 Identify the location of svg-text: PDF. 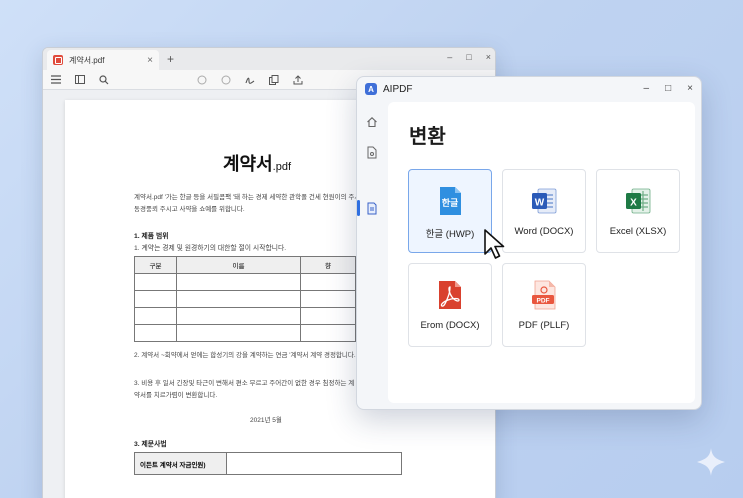
(543, 300).